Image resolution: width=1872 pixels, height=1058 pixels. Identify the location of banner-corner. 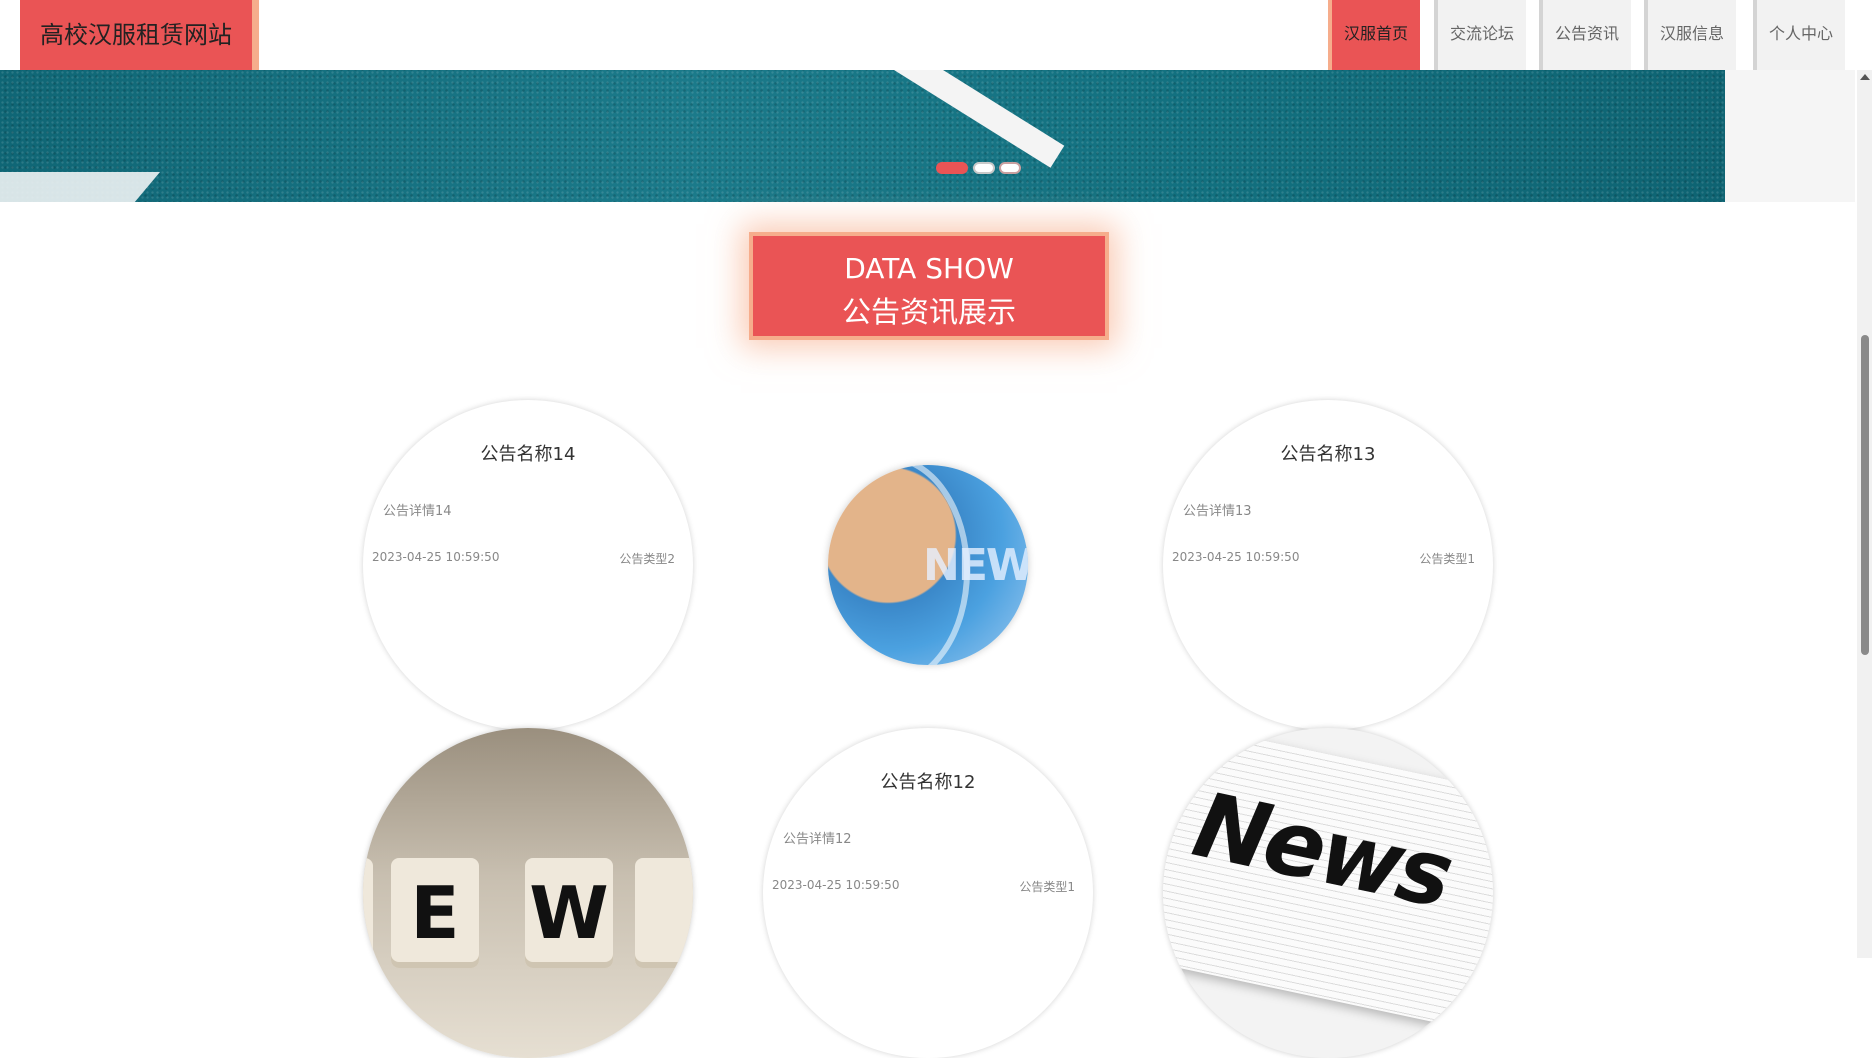
(80, 187).